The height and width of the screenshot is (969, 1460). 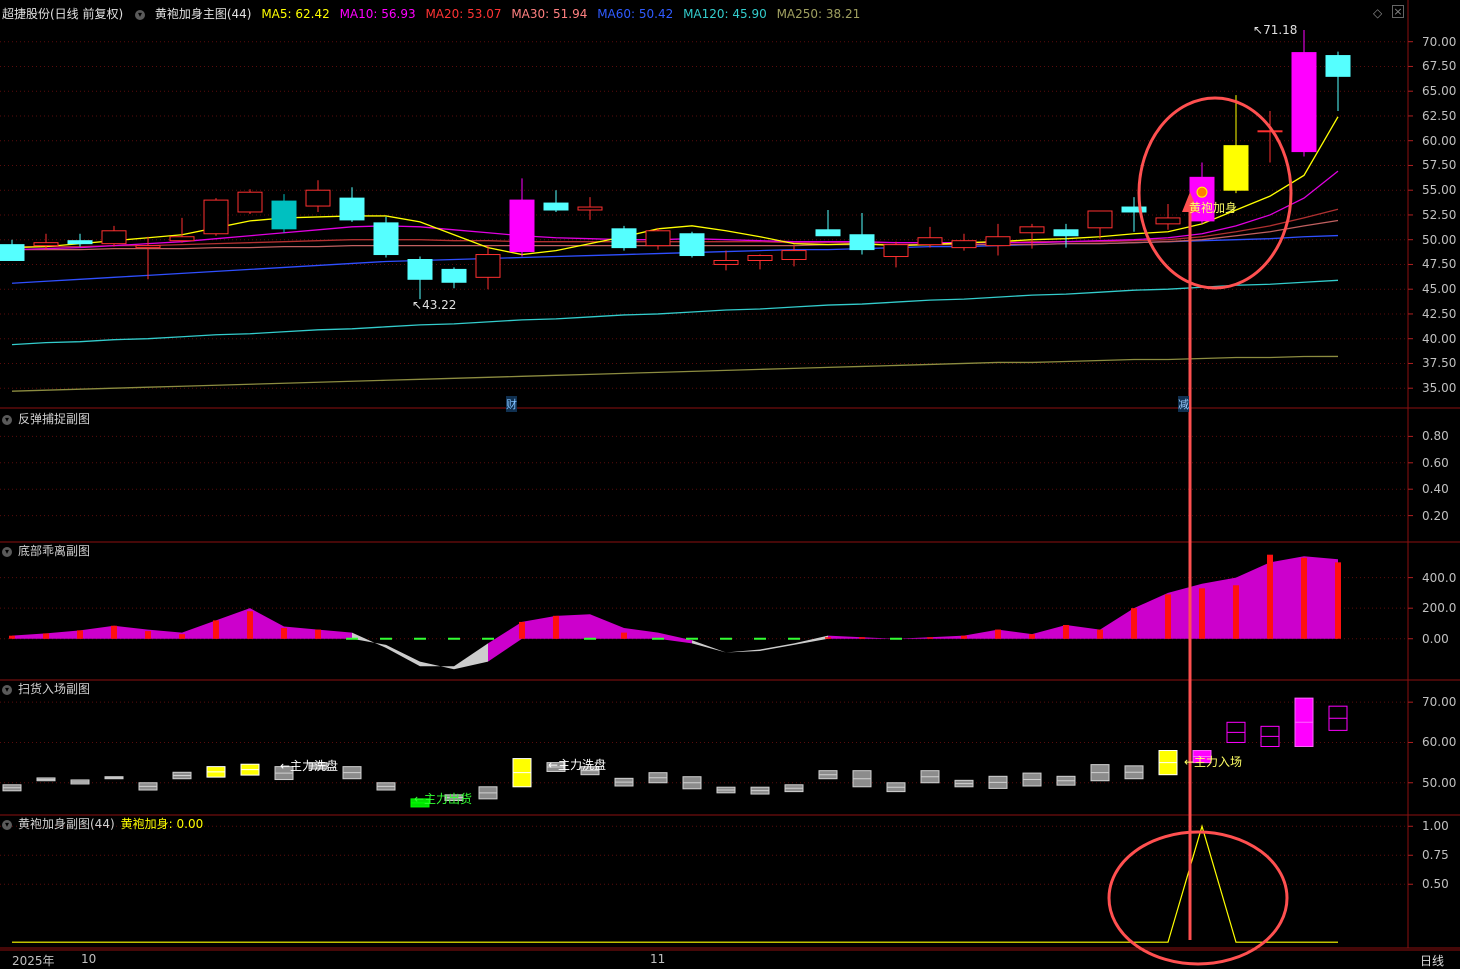 What do you see at coordinates (1198, 898) in the screenshot?
I see `highlight-ellipse-bottom` at bounding box center [1198, 898].